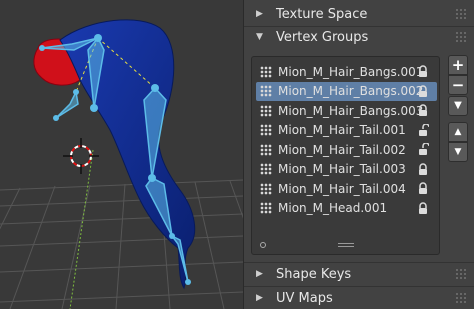 The image size is (474, 309). What do you see at coordinates (350, 91) in the screenshot?
I see `vertex-group-name: Mion_M_Hair_Bangs.002` at bounding box center [350, 91].